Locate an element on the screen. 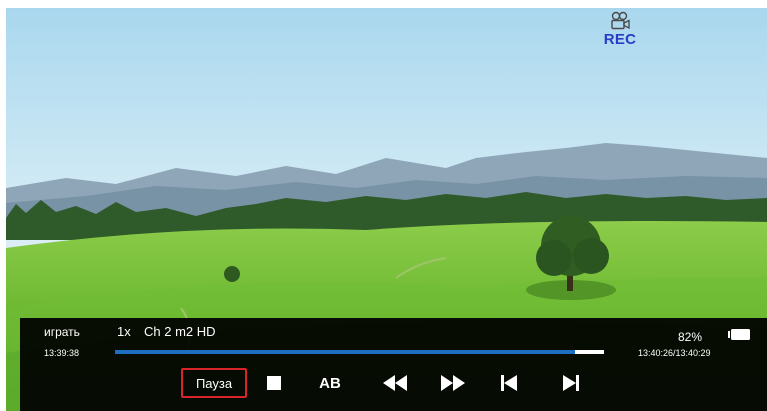 This screenshot has height=411, width=767. battery-icon is located at coordinates (739, 334).